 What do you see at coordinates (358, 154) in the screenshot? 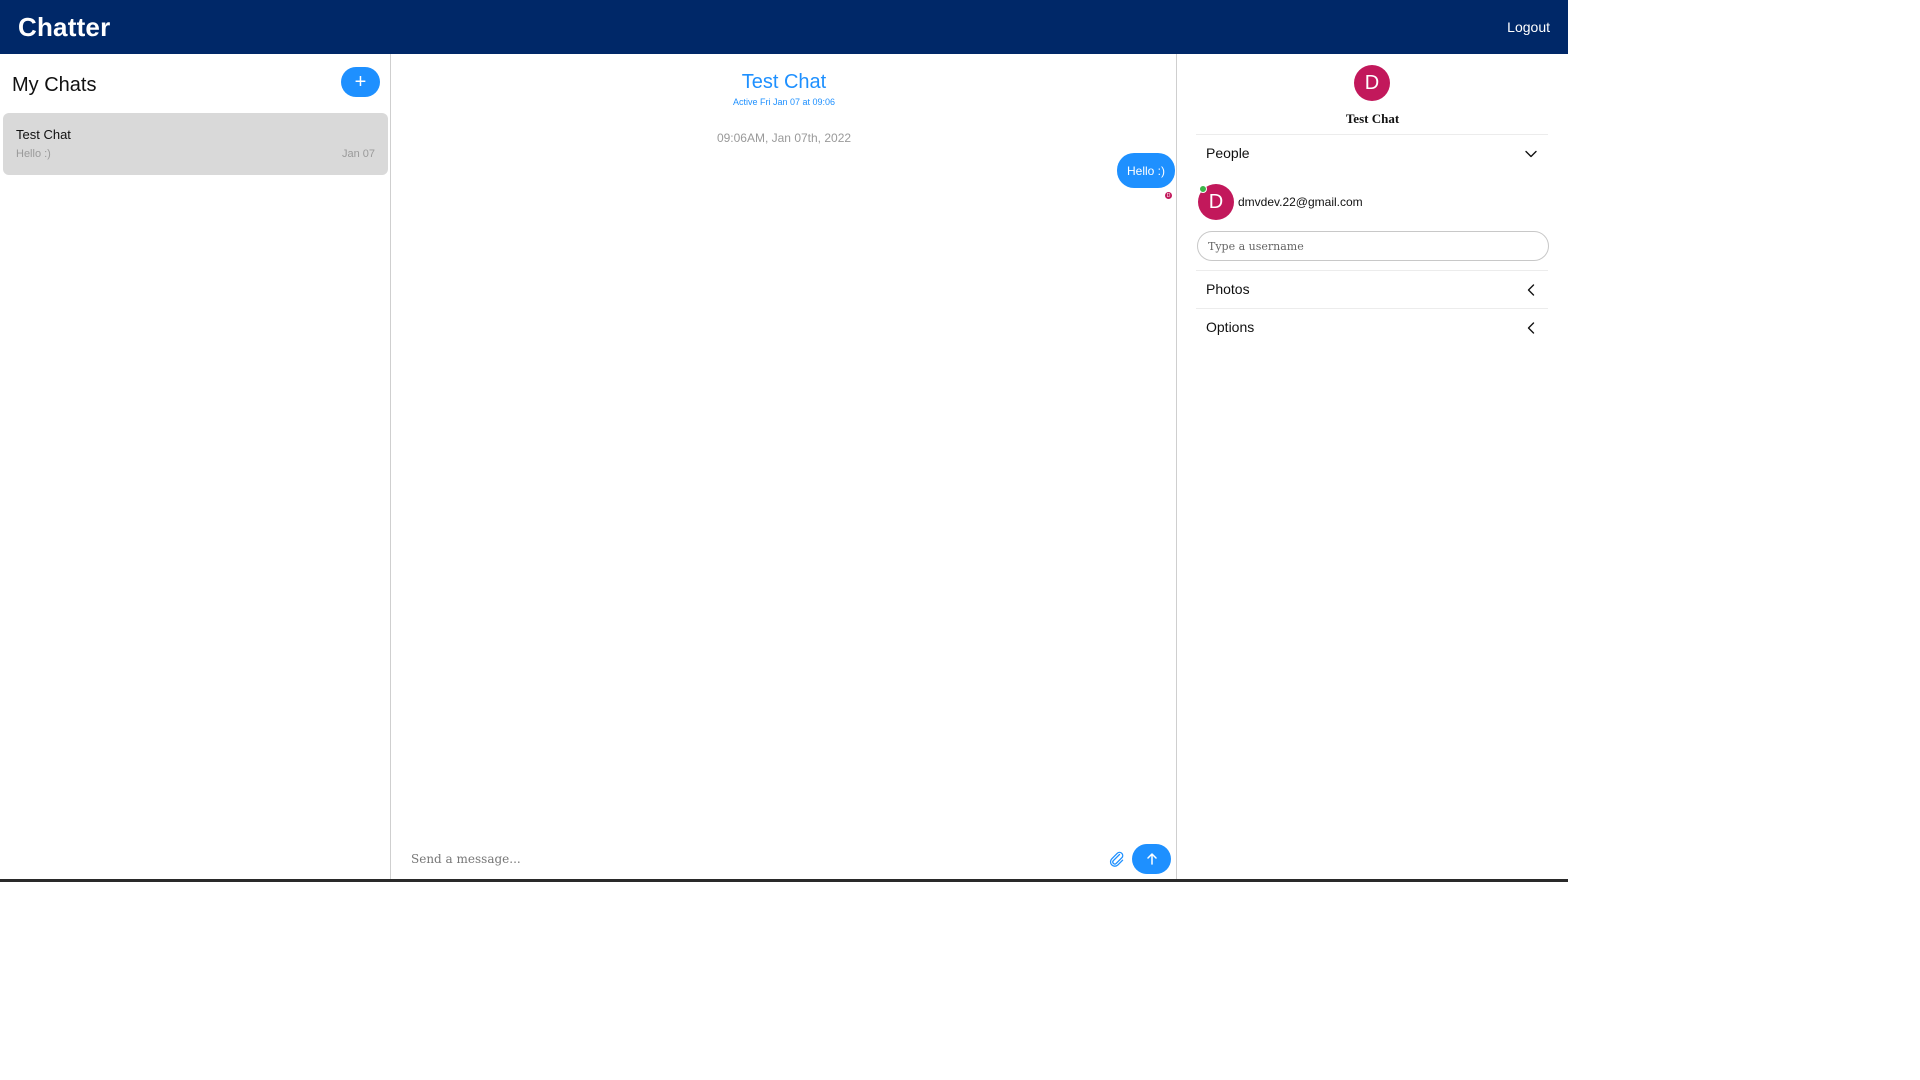
I see `chat-item-date: Jan 07` at bounding box center [358, 154].